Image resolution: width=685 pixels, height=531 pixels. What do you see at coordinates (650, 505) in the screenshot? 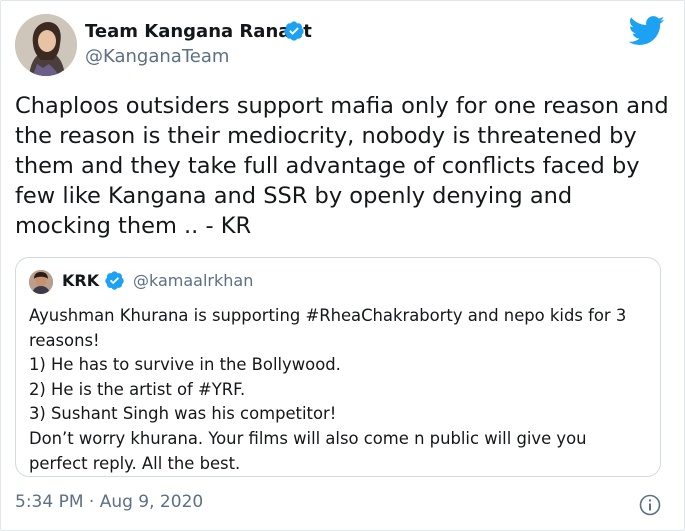
I see `info-icon` at bounding box center [650, 505].